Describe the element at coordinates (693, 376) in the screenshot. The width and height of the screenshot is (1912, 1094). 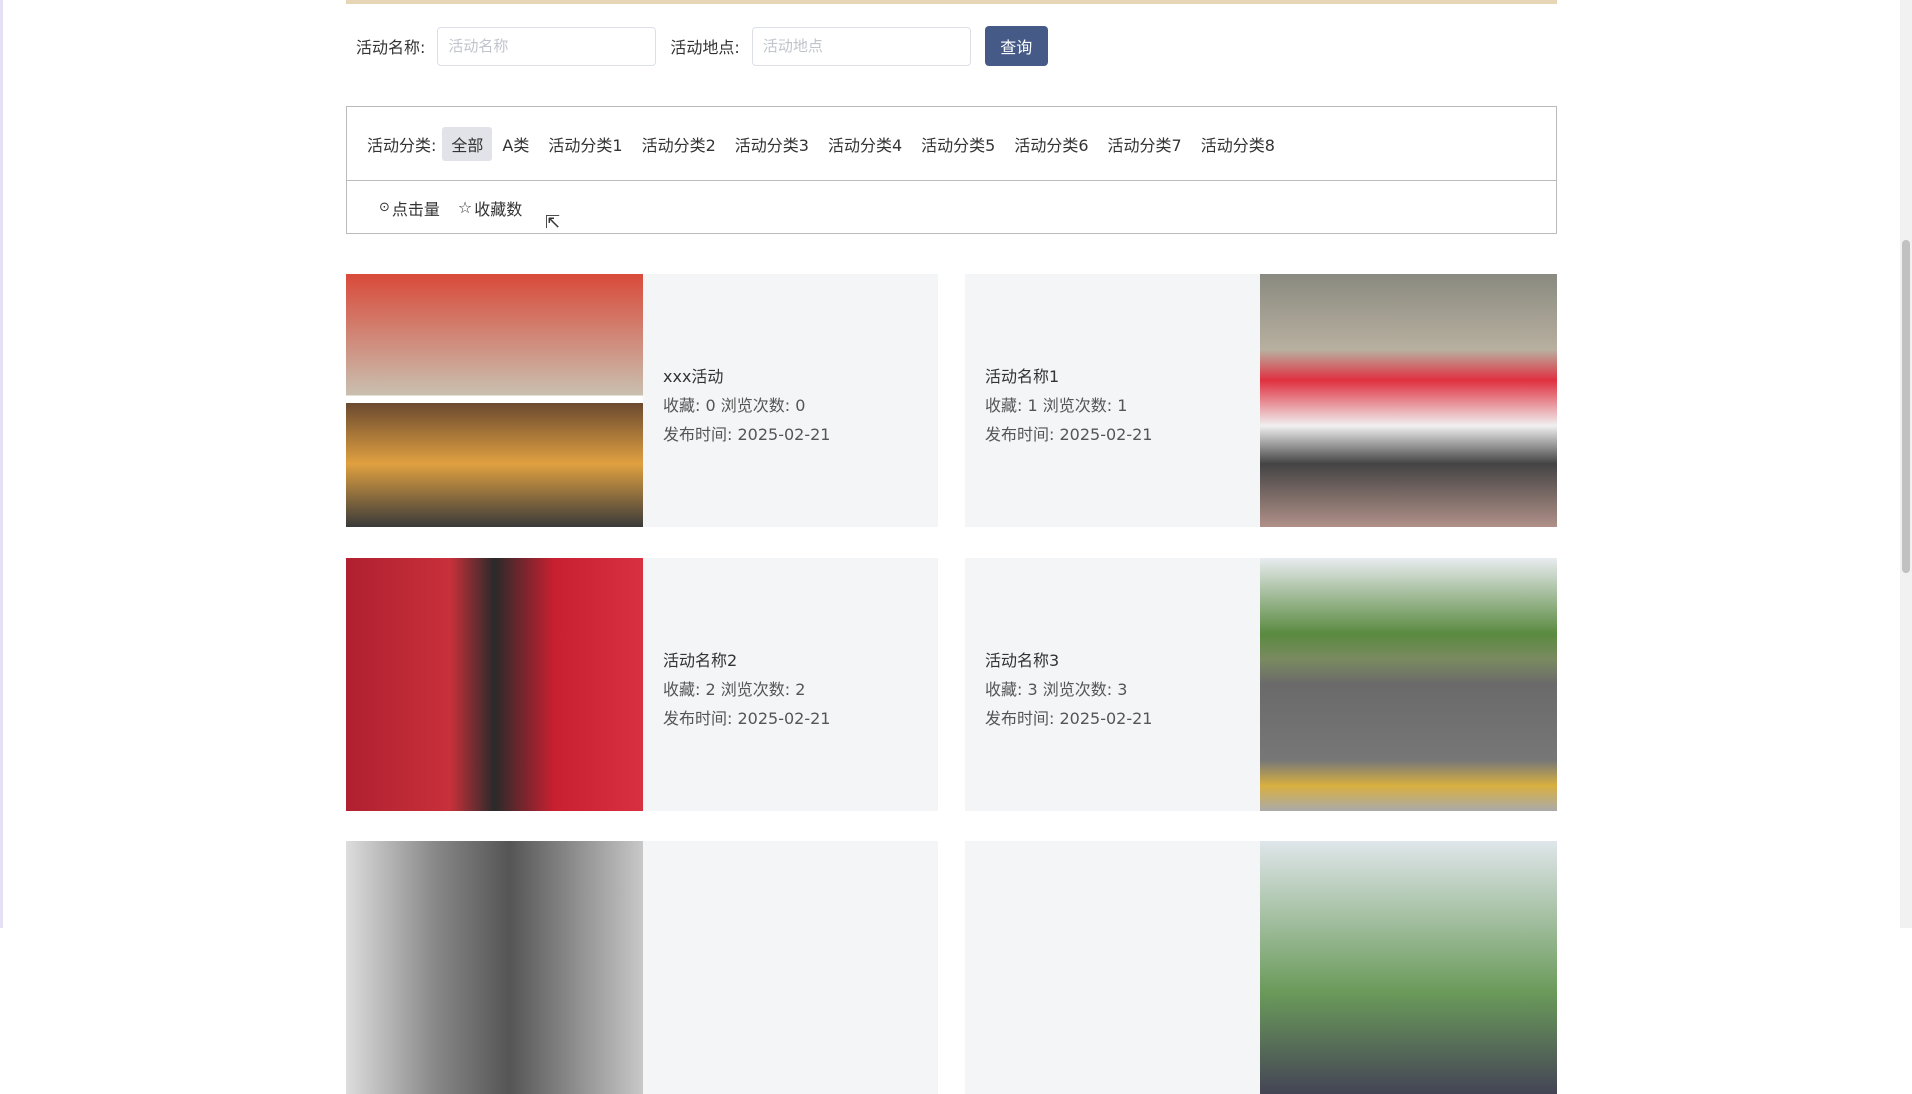
I see `card-title: xxx活动` at that location.